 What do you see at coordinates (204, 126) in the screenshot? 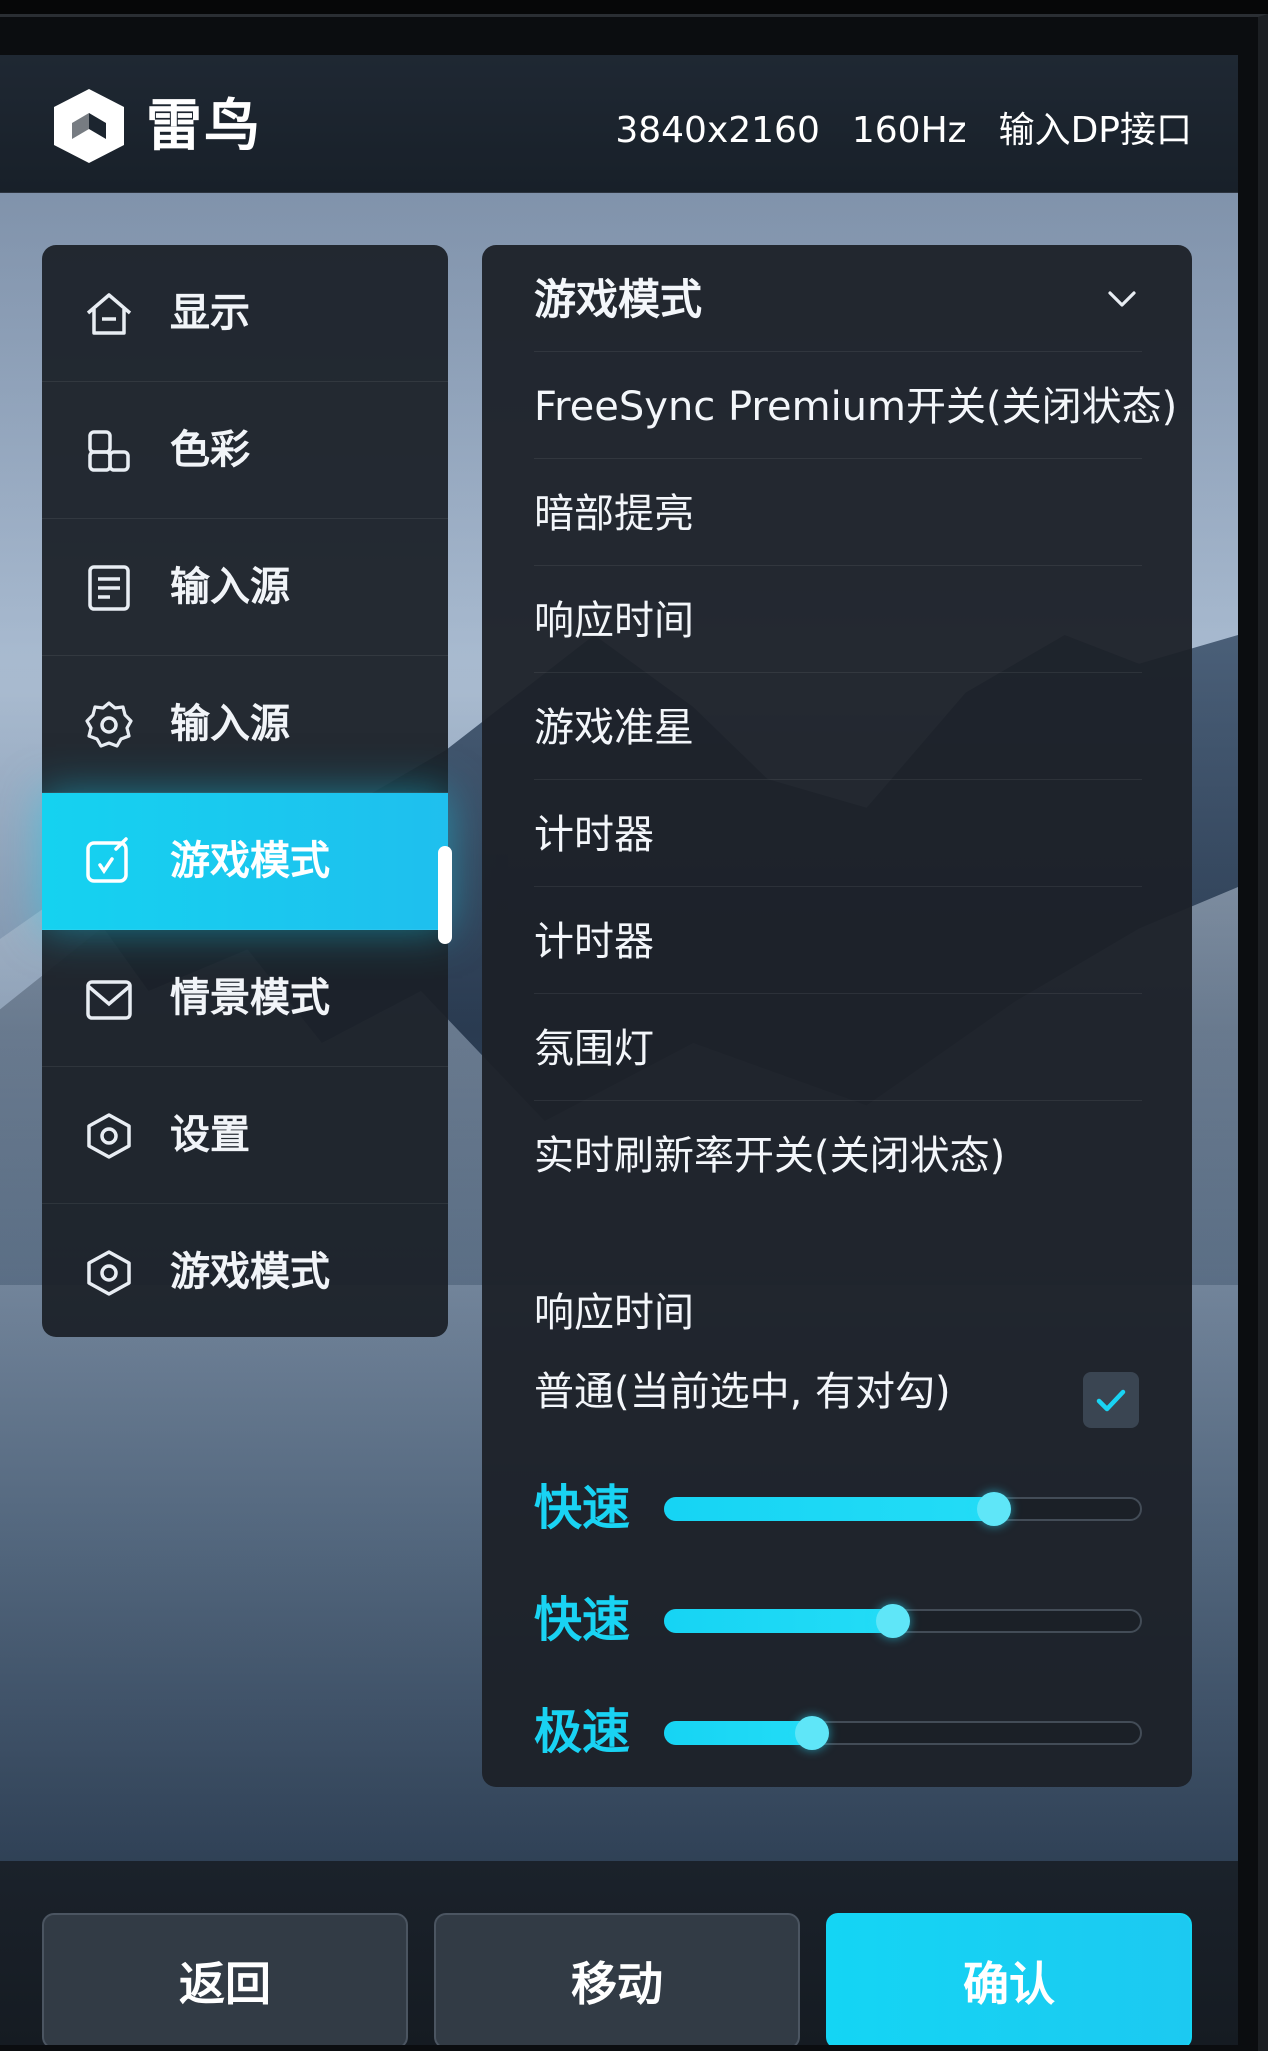
I see `brand-name: 雷鸟` at bounding box center [204, 126].